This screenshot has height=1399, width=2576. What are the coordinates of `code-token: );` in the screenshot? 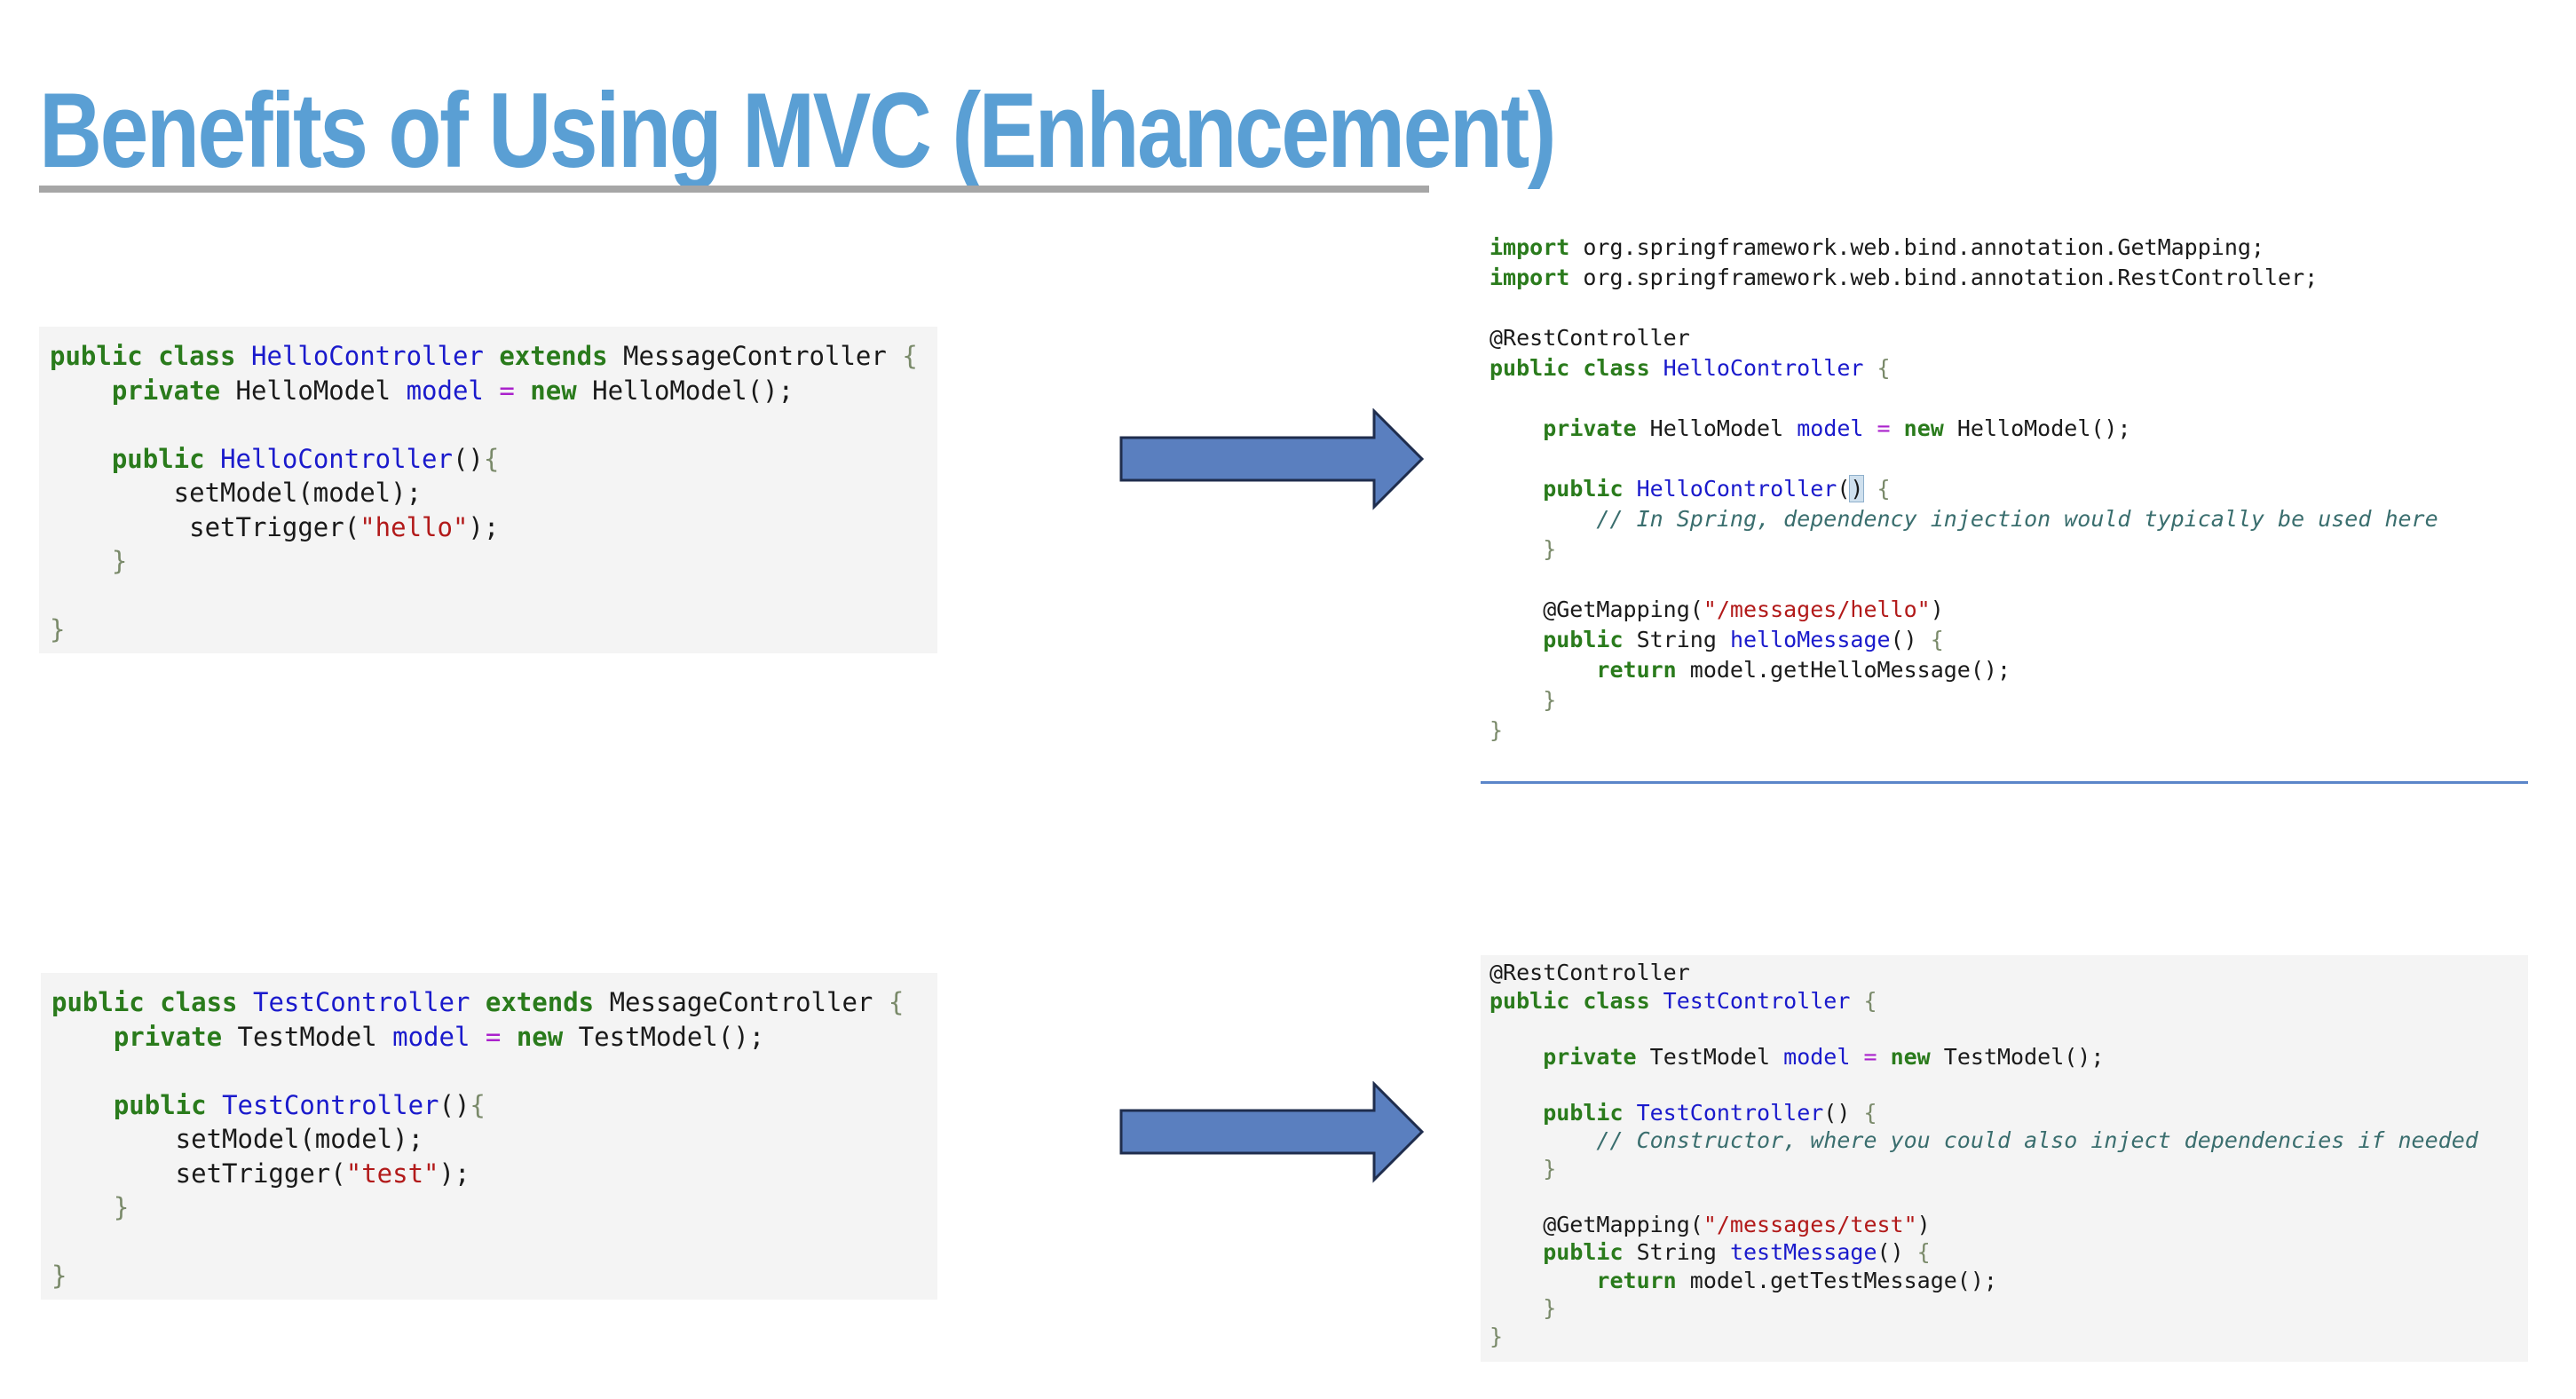 It's located at (454, 1173).